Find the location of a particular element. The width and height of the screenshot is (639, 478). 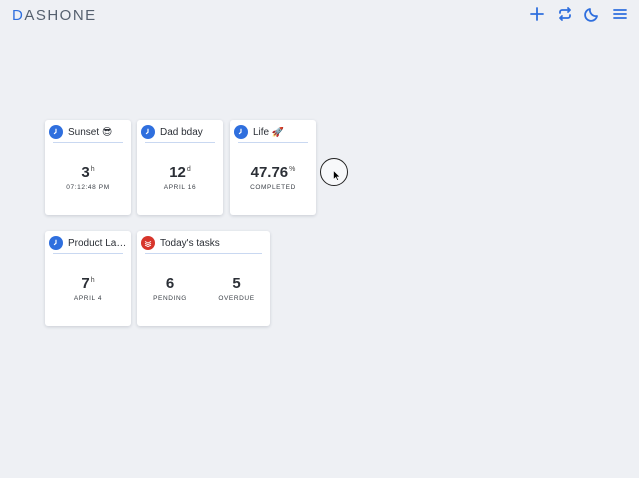

add-button is located at coordinates (537, 14).